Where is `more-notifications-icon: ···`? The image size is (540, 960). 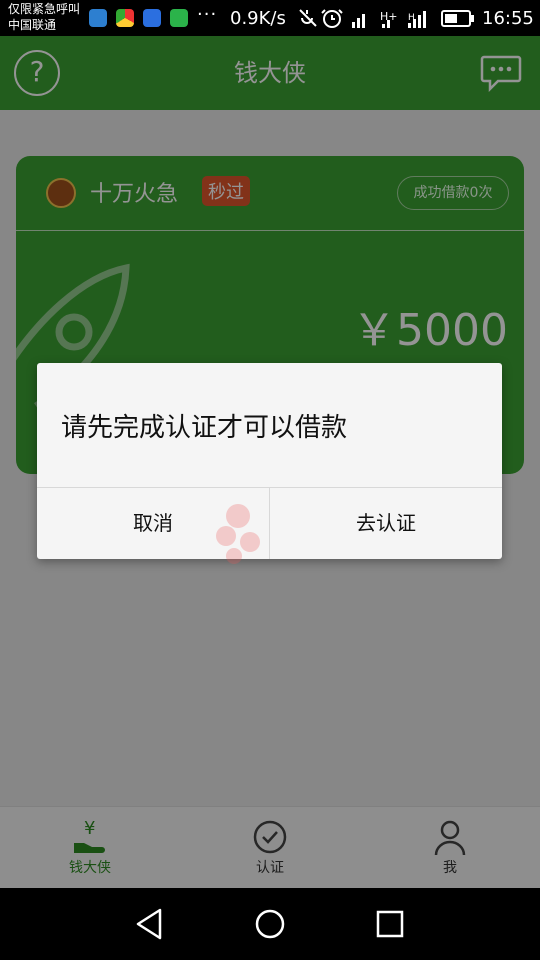 more-notifications-icon: ··· is located at coordinates (207, 14).